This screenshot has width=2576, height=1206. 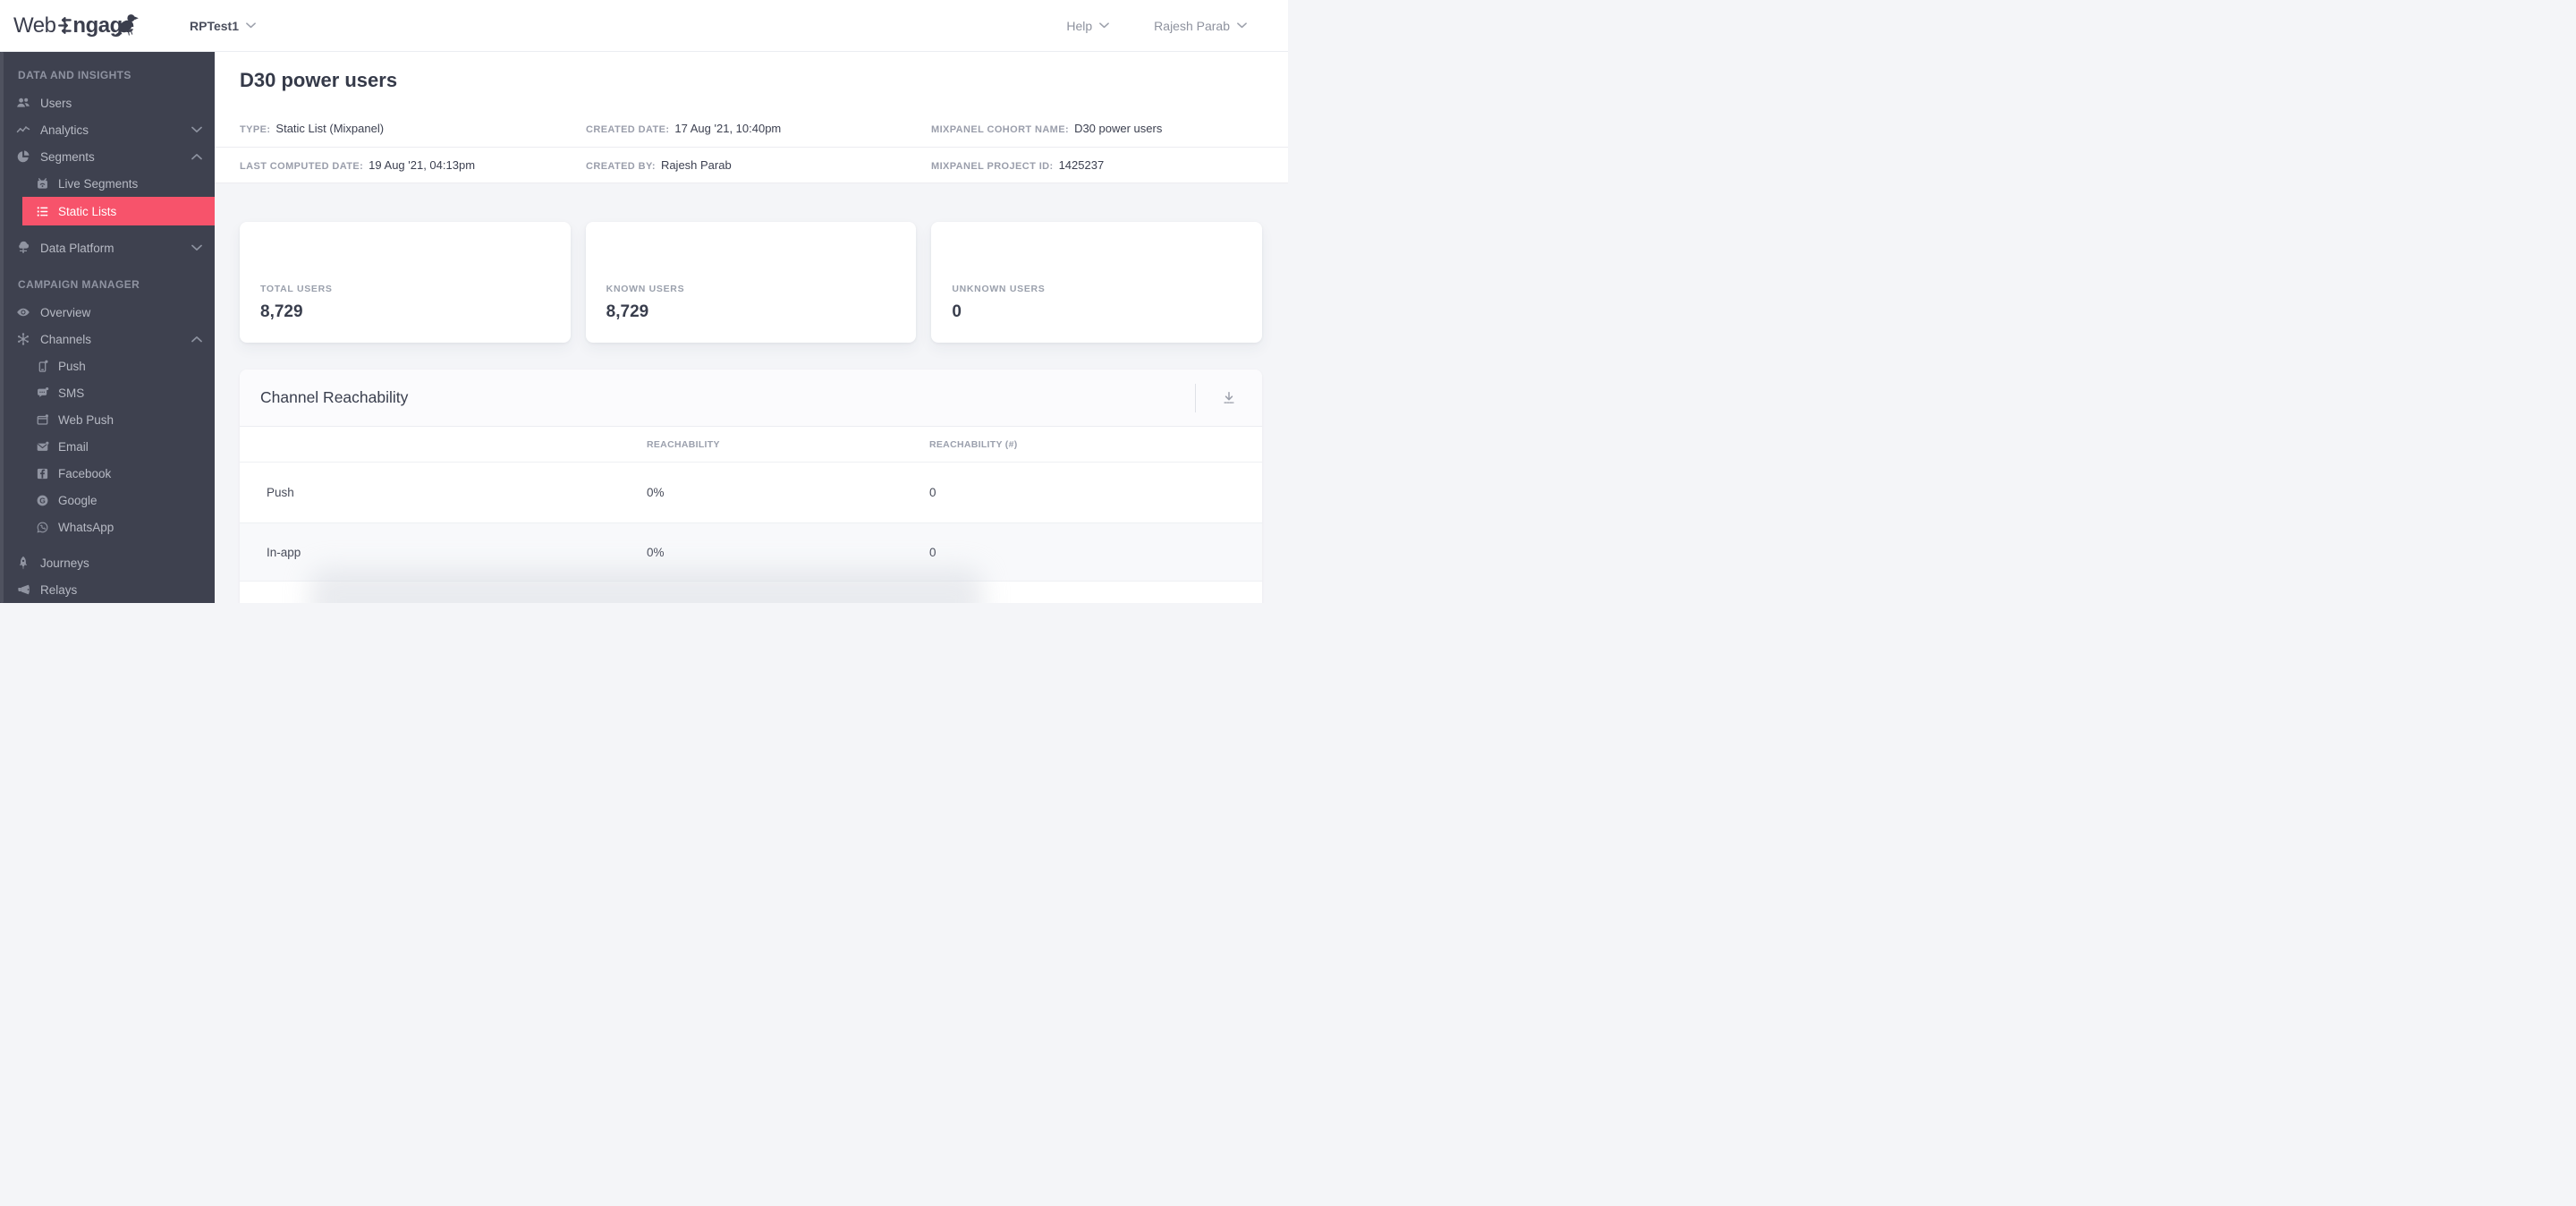 What do you see at coordinates (23, 312) in the screenshot?
I see `eye-icon` at bounding box center [23, 312].